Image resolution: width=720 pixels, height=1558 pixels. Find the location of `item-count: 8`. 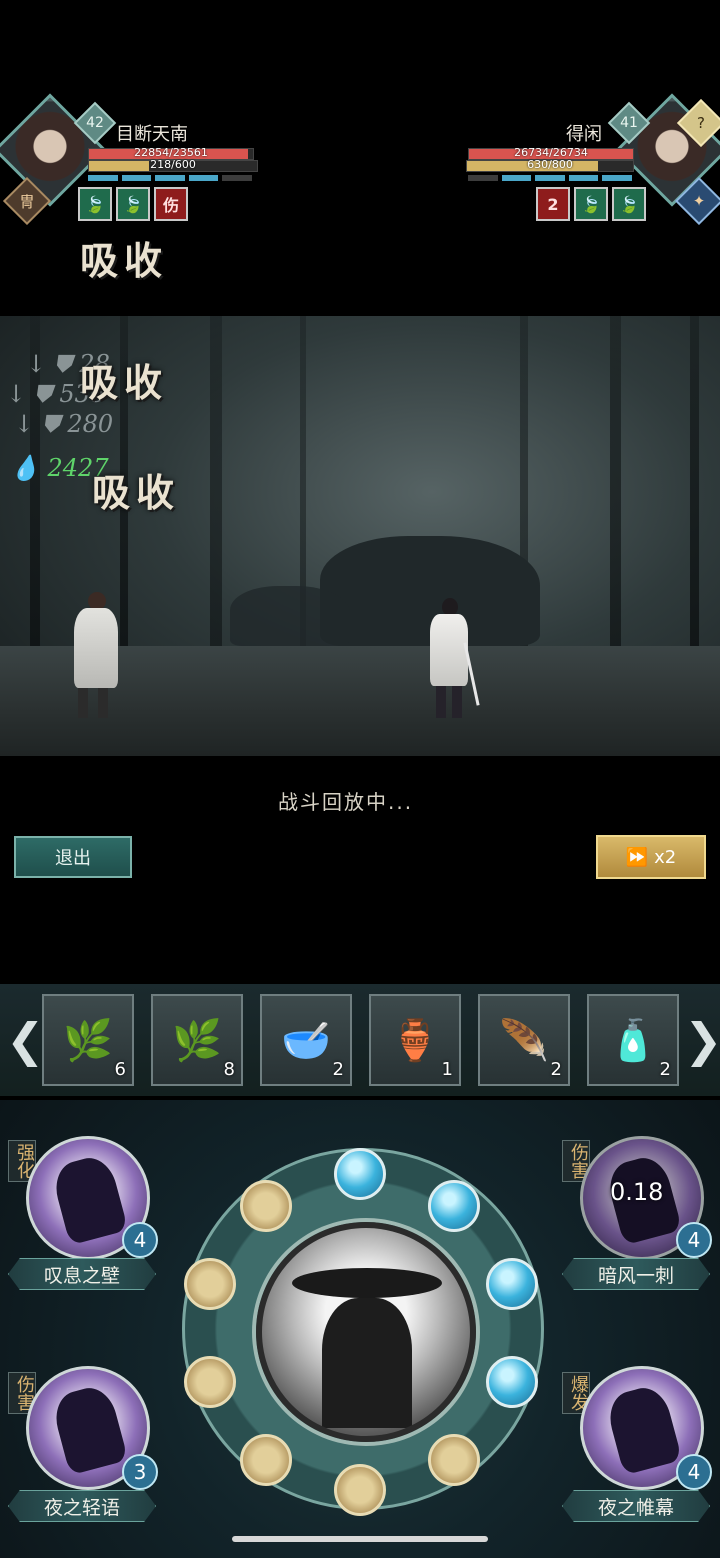

item-count: 8 is located at coordinates (229, 1069).